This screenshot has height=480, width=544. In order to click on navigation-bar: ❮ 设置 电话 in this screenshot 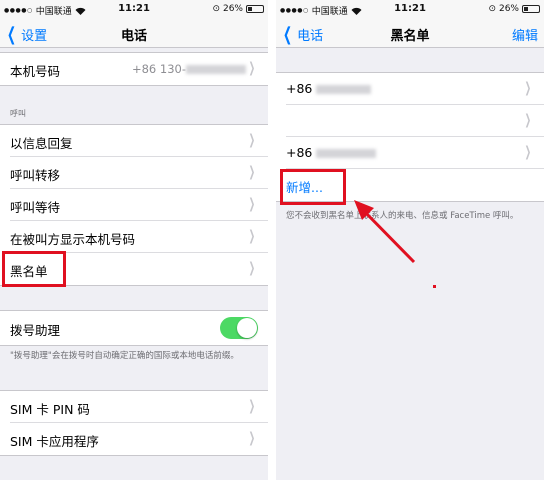, I will do `click(134, 33)`.